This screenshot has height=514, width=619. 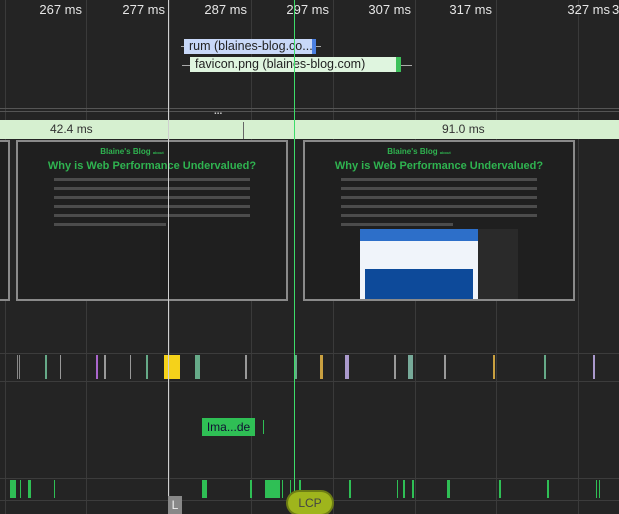 I want to click on interaction-event: Ima...de, so click(x=228, y=427).